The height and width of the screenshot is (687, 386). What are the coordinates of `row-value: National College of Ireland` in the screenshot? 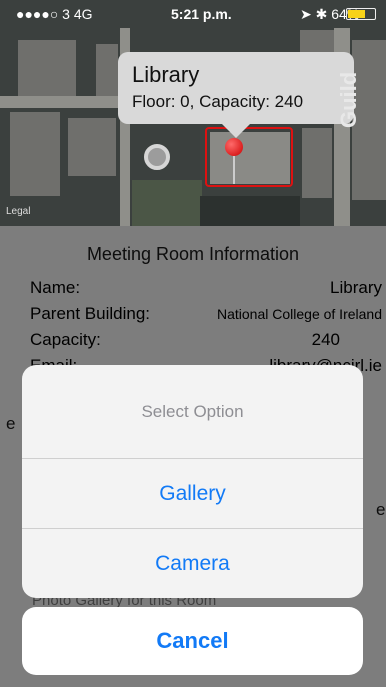 It's located at (299, 314).